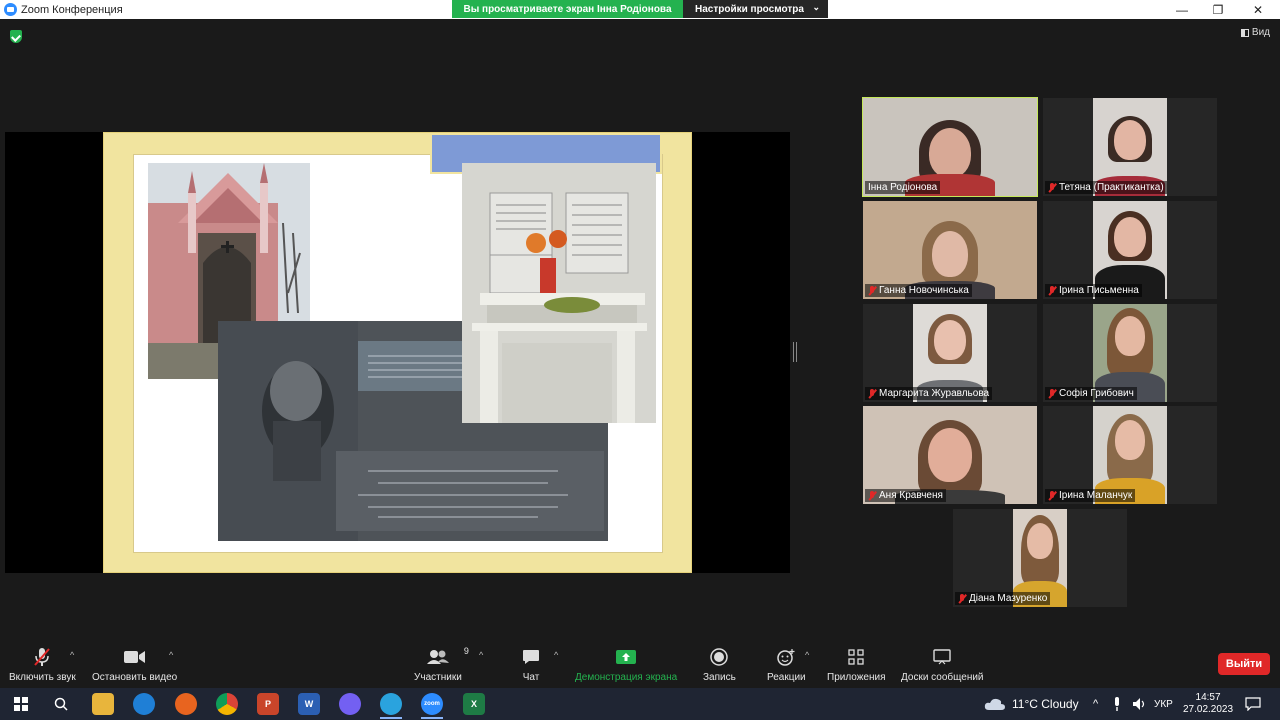 The width and height of the screenshot is (1280, 720). What do you see at coordinates (903, 187) in the screenshot?
I see `participant-name-tag: Інна Родіонова` at bounding box center [903, 187].